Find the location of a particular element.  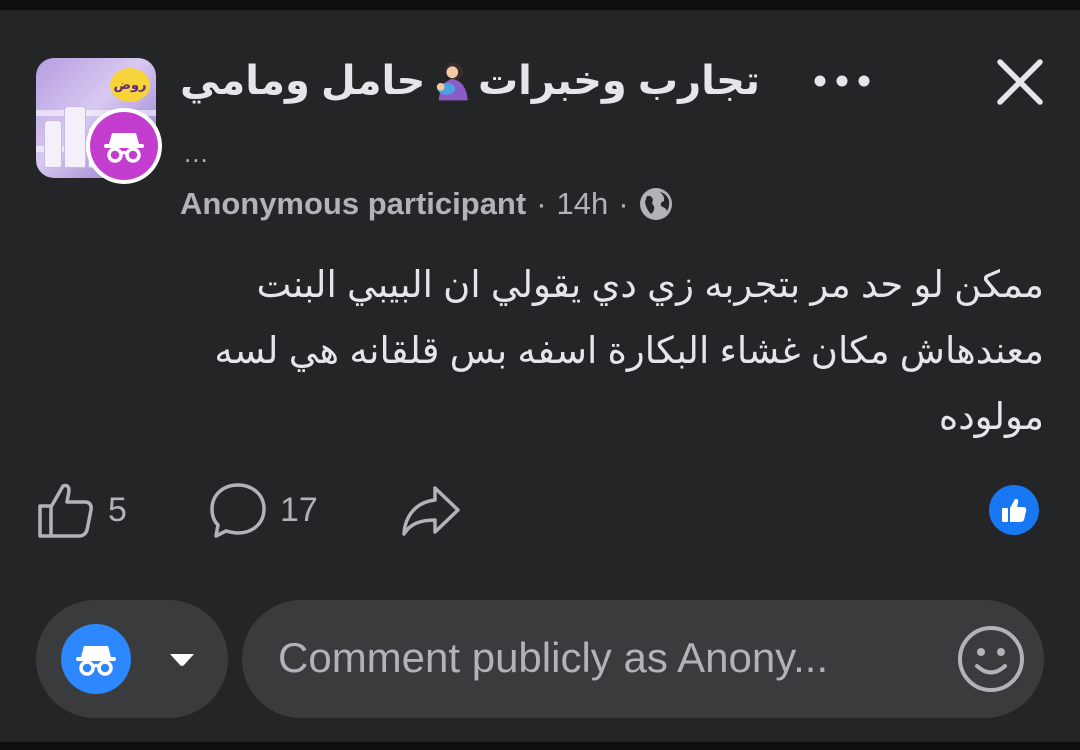

like-reaction-badge is located at coordinates (1014, 510).